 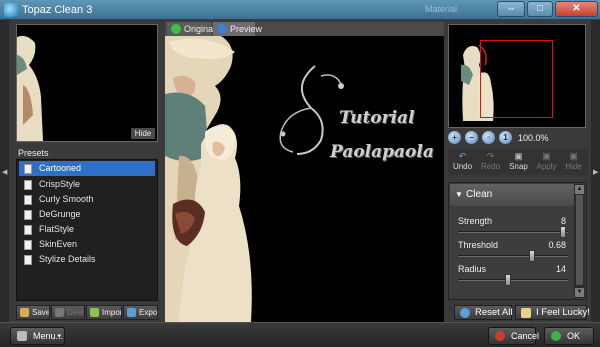 What do you see at coordinates (222, 29) in the screenshot?
I see `preview-view-icon` at bounding box center [222, 29].